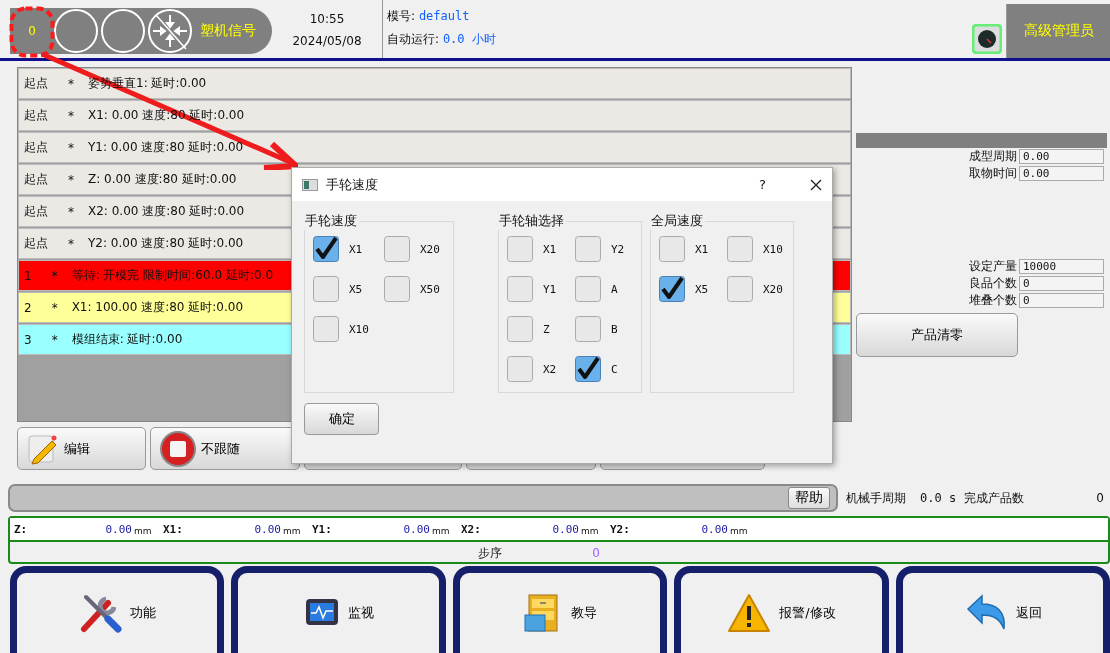 Image resolution: width=1110 pixels, height=653 pixels. I want to click on run-time-value: 0.0 小时, so click(469, 39).